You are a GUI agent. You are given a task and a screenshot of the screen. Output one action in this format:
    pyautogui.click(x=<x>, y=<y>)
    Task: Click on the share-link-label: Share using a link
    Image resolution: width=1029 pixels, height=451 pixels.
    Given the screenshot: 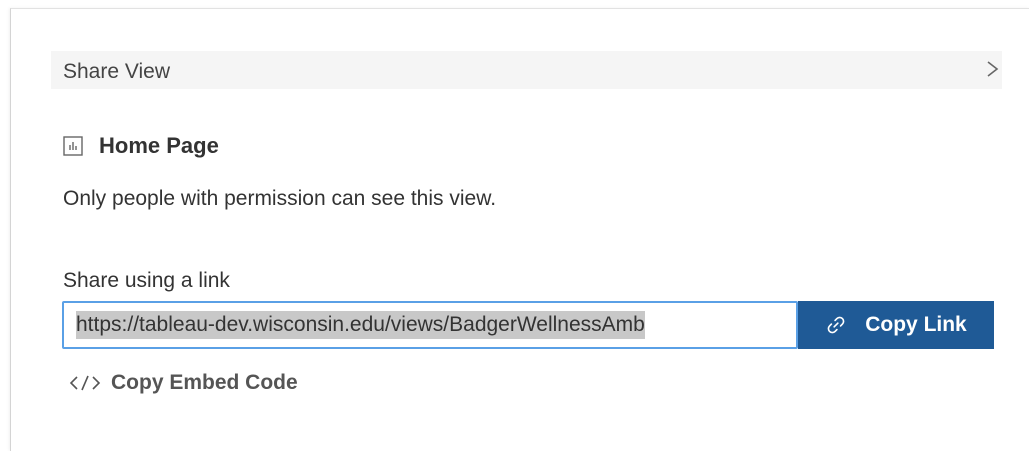 What is the action you would take?
    pyautogui.click(x=146, y=280)
    